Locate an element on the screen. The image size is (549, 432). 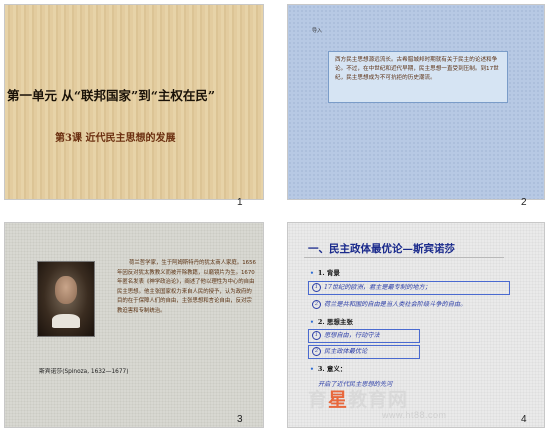
intro-label: 导入 is located at coordinates (317, 31).